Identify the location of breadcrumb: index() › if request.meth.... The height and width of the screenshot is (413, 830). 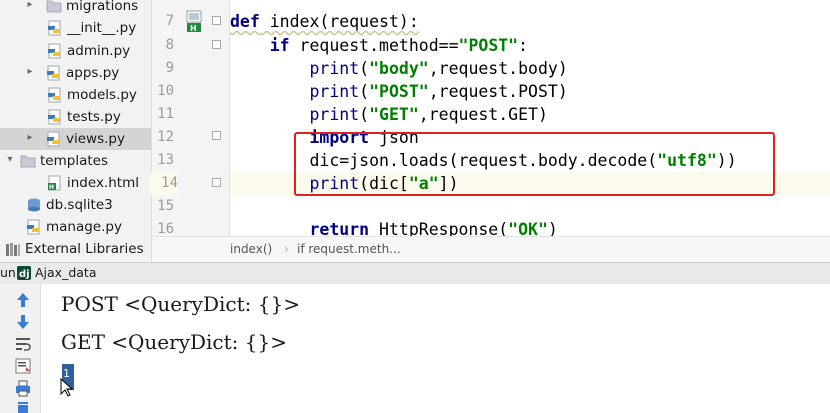
(491, 249).